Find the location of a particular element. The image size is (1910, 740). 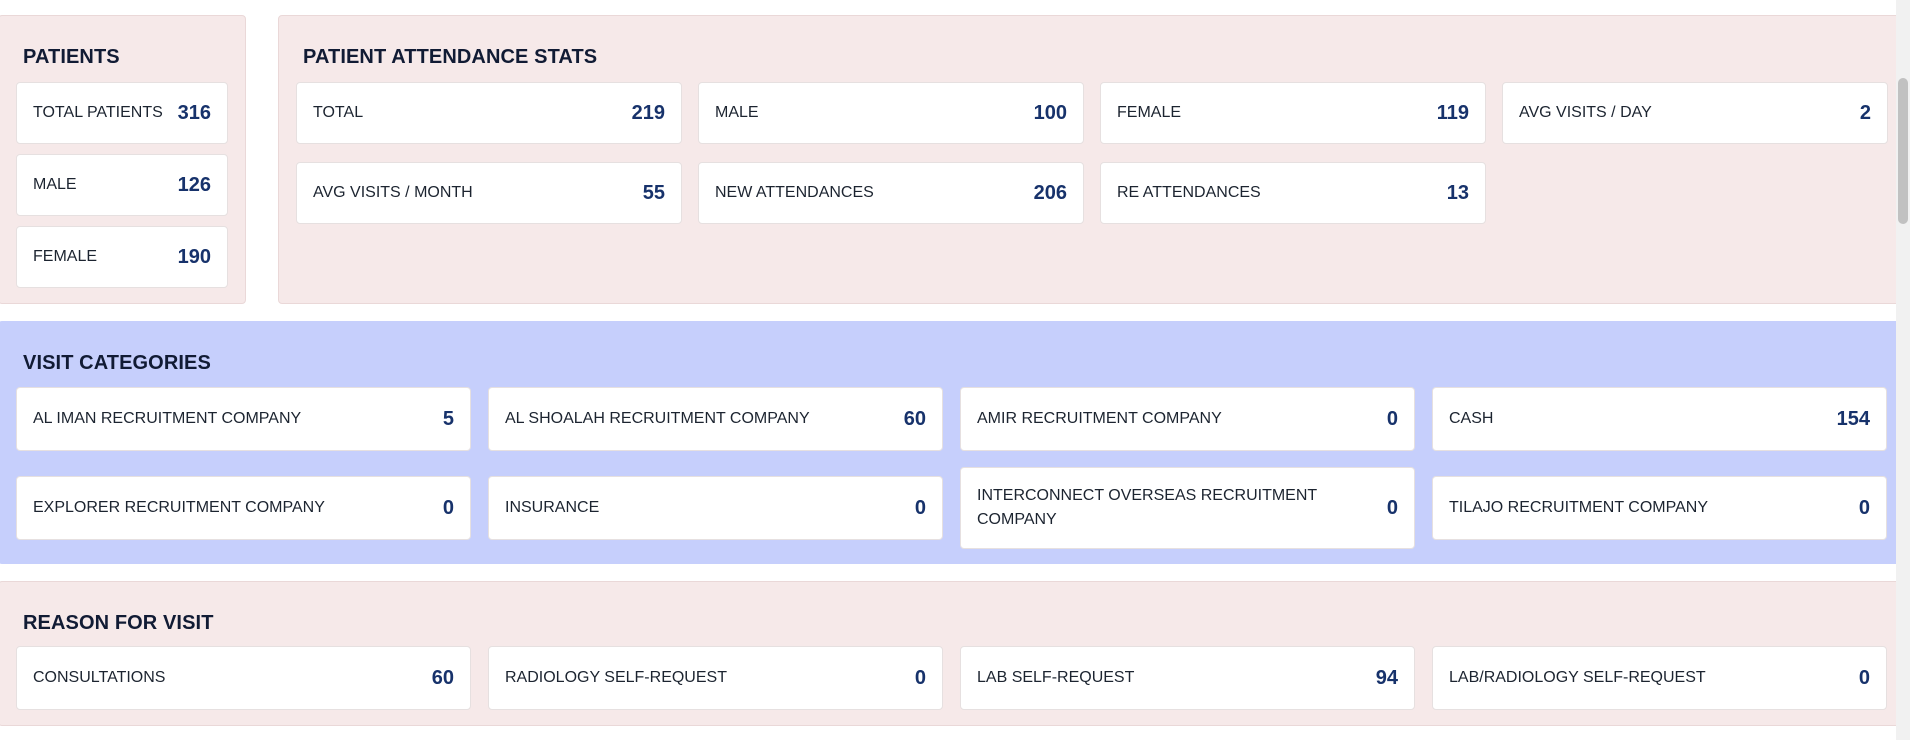

stat-card-male: MALE 100 is located at coordinates (891, 113).